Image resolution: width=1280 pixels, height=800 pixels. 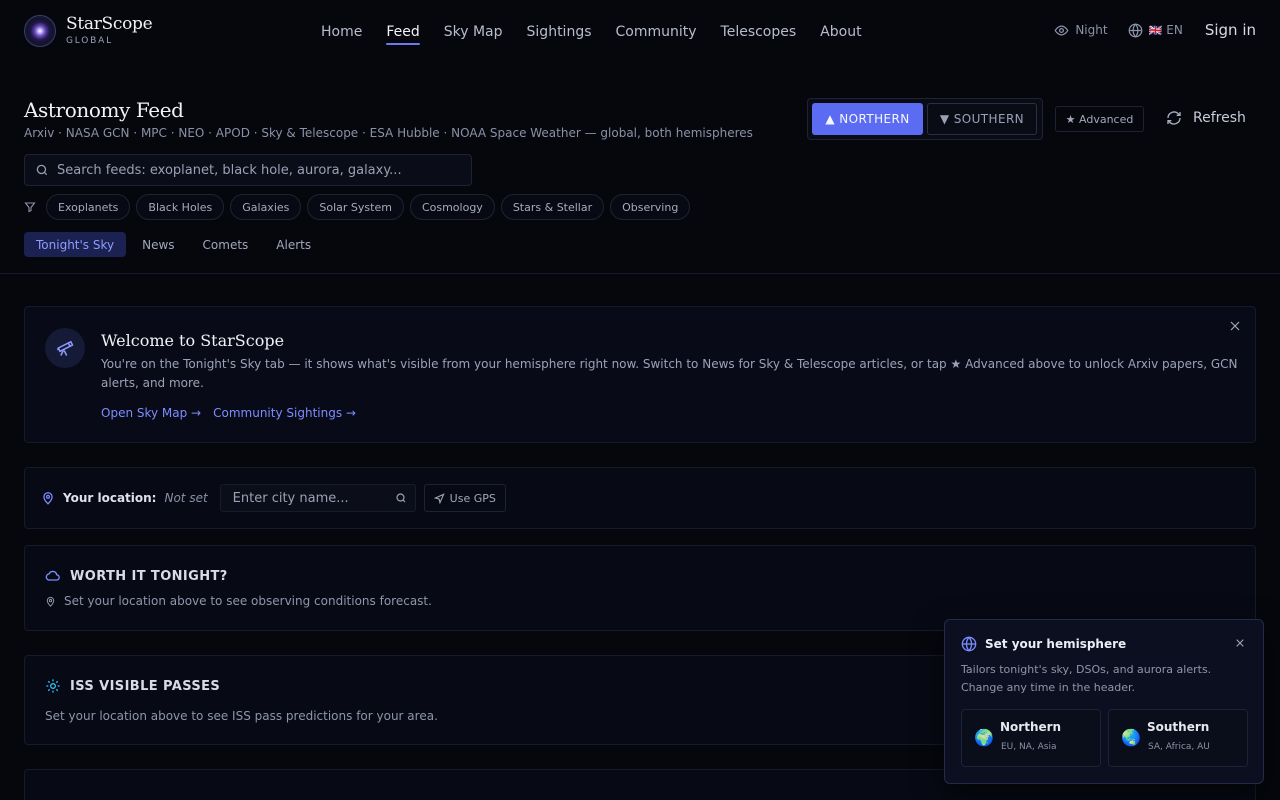 What do you see at coordinates (867, 119) in the screenshot?
I see `northern-hemisphere-button: ▲ NORTHERN` at bounding box center [867, 119].